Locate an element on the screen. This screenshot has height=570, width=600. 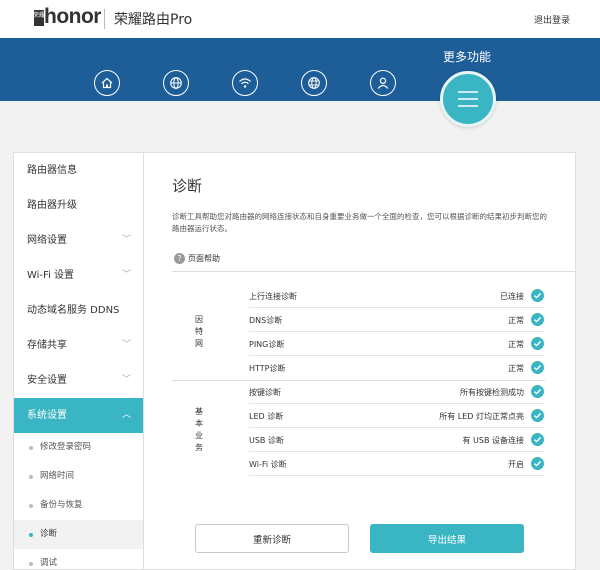
page-help-label: 页面帮助 is located at coordinates (204, 258).